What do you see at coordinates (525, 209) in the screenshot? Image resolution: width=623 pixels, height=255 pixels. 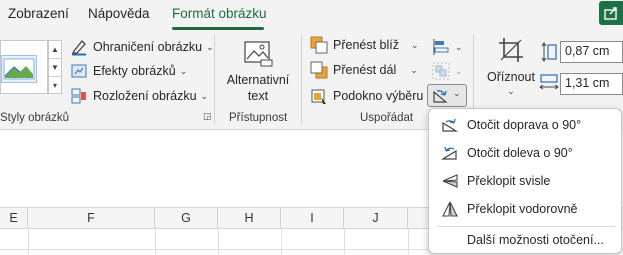 I see `menu-item-flip-horizontal: Překlopit vodorovně` at bounding box center [525, 209].